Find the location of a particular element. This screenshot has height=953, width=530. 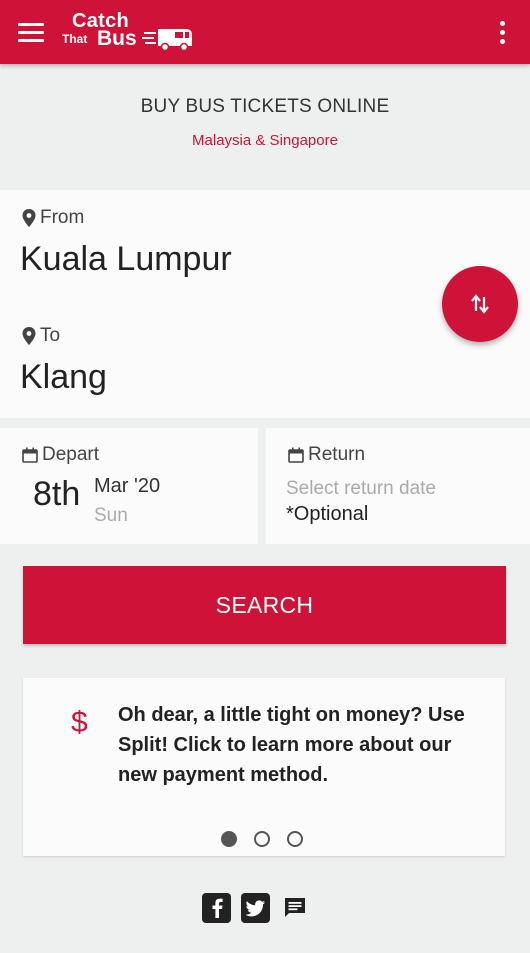

catch-that-bus-logo: Catch That Bus is located at coordinates (128, 32).